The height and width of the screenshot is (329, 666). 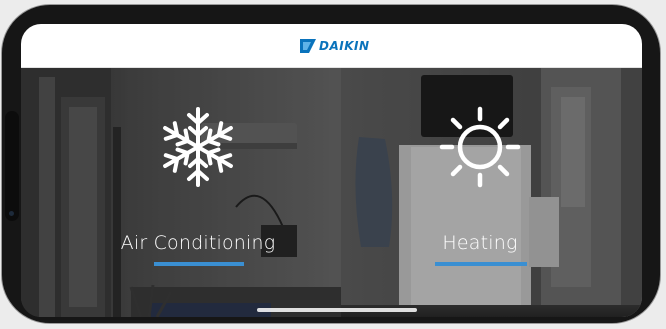 I want to click on header-bar: DAIKIN, so click(x=331, y=46).